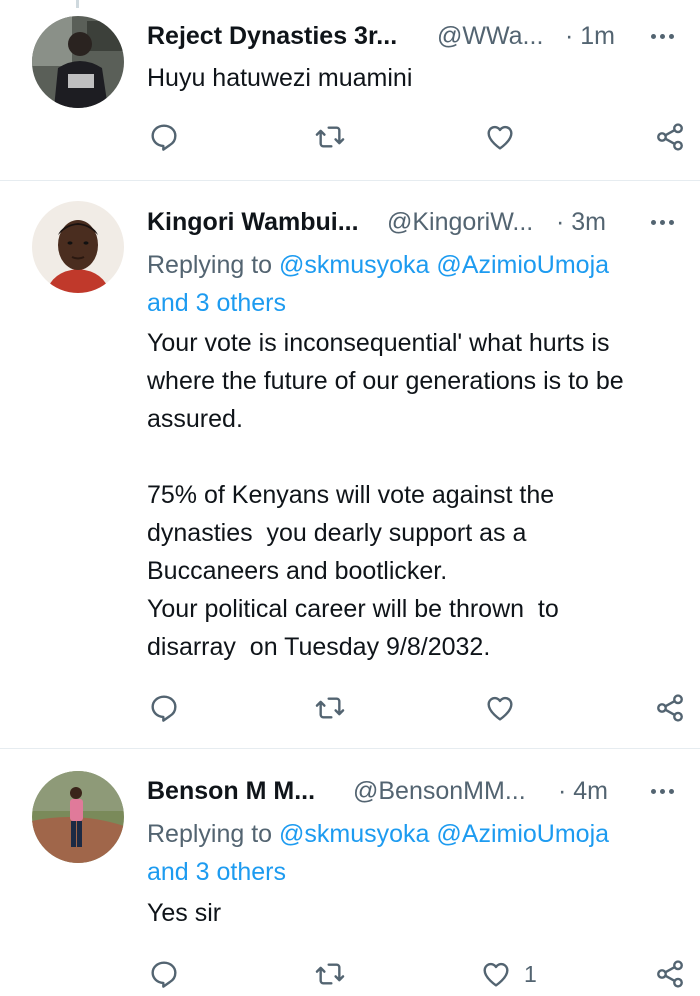 Image resolution: width=700 pixels, height=996 pixels. I want to click on tweet-text: Yes sir, so click(184, 913).